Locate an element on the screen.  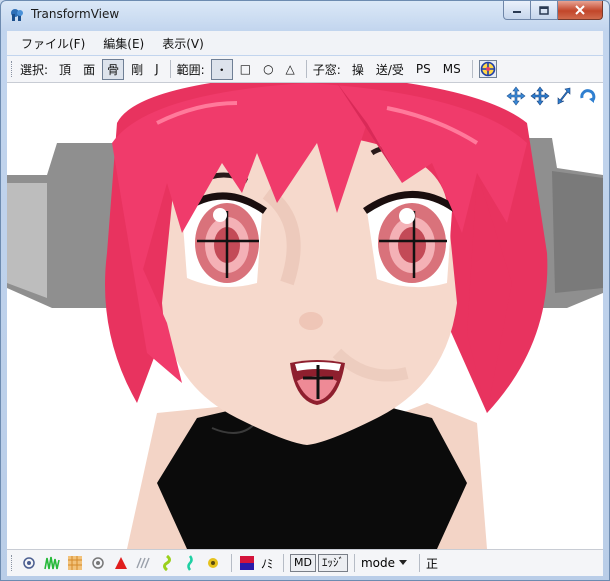
view-move-button is located at coordinates (540, 96).